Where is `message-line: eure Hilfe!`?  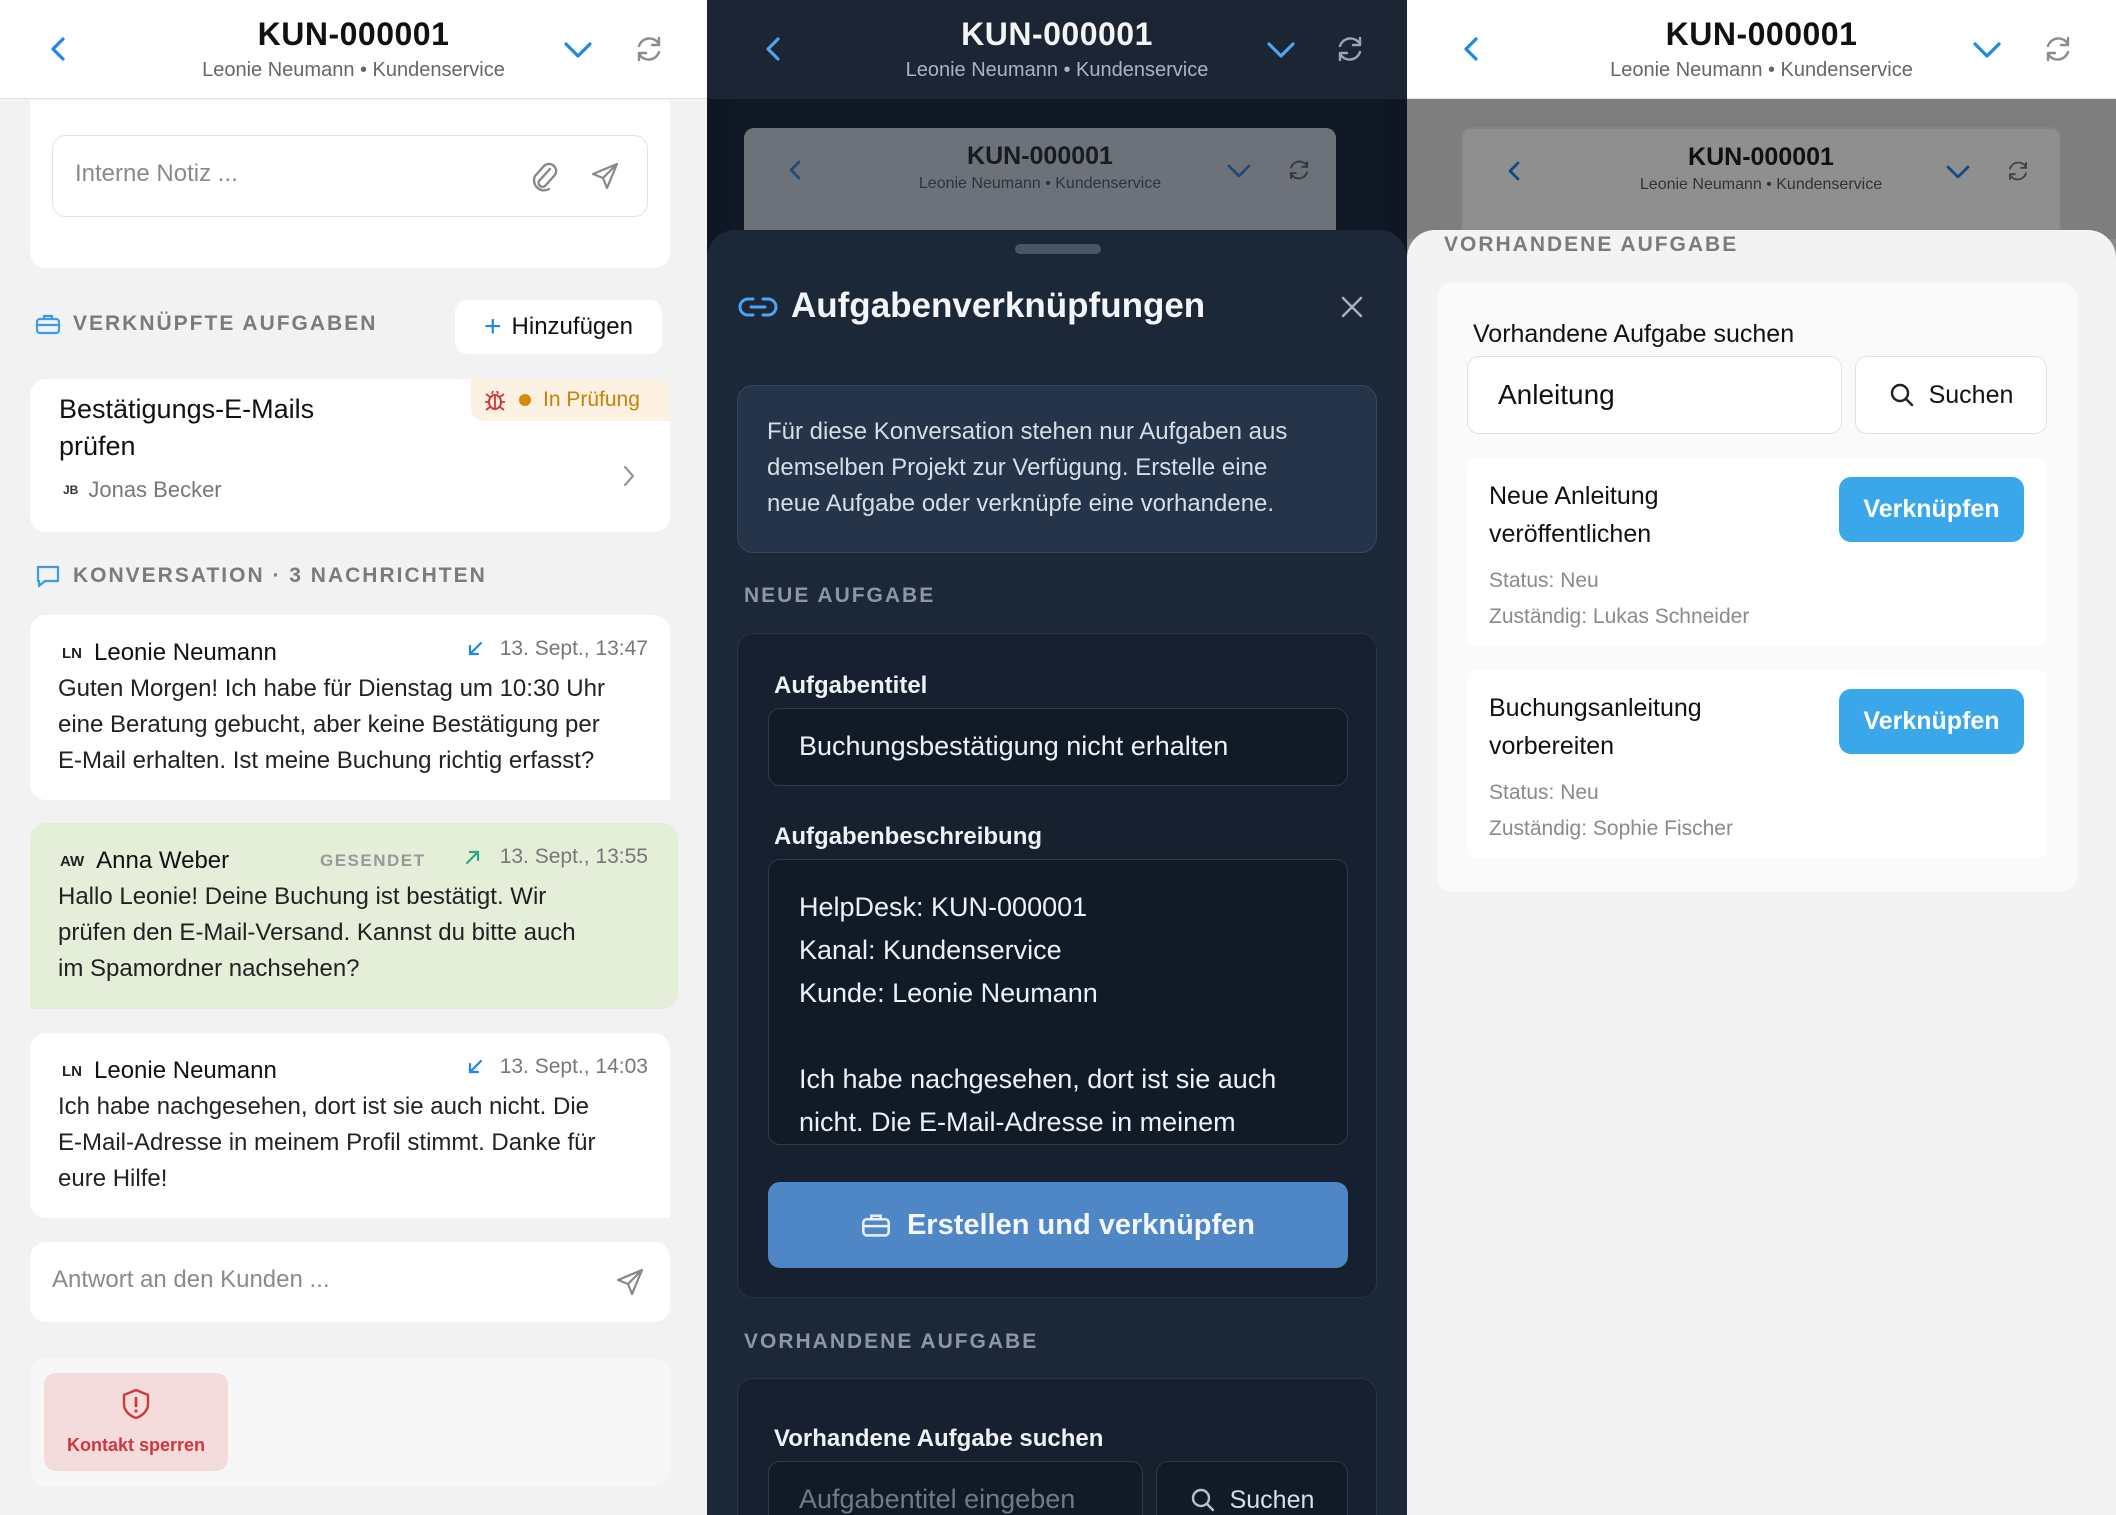
message-line: eure Hilfe! is located at coordinates (113, 1178).